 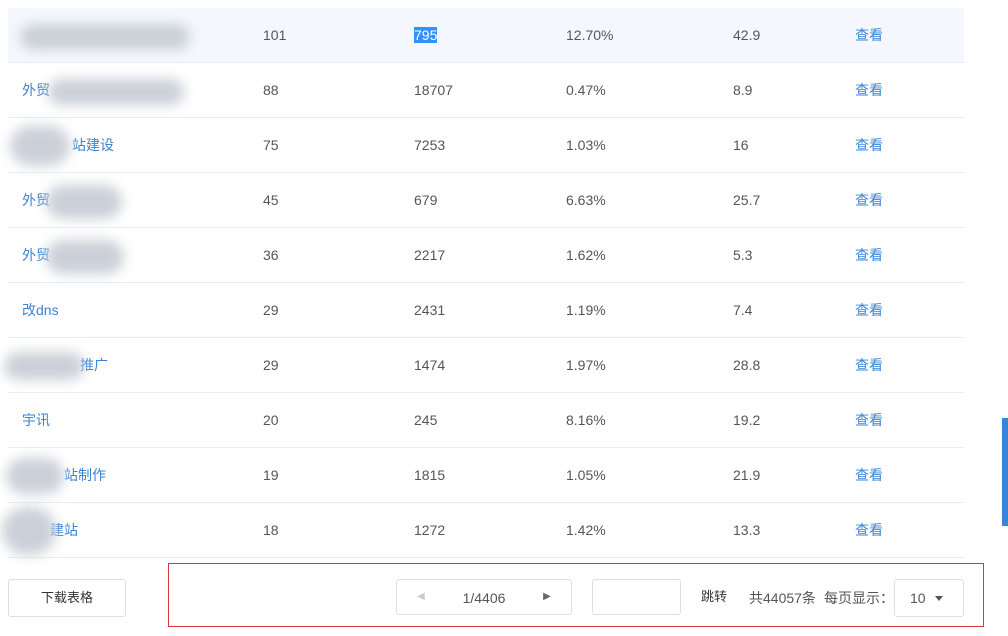 What do you see at coordinates (486, 255) in the screenshot?
I see `table-row: 外贸 36 2217 1.62% 5.3 查看` at bounding box center [486, 255].